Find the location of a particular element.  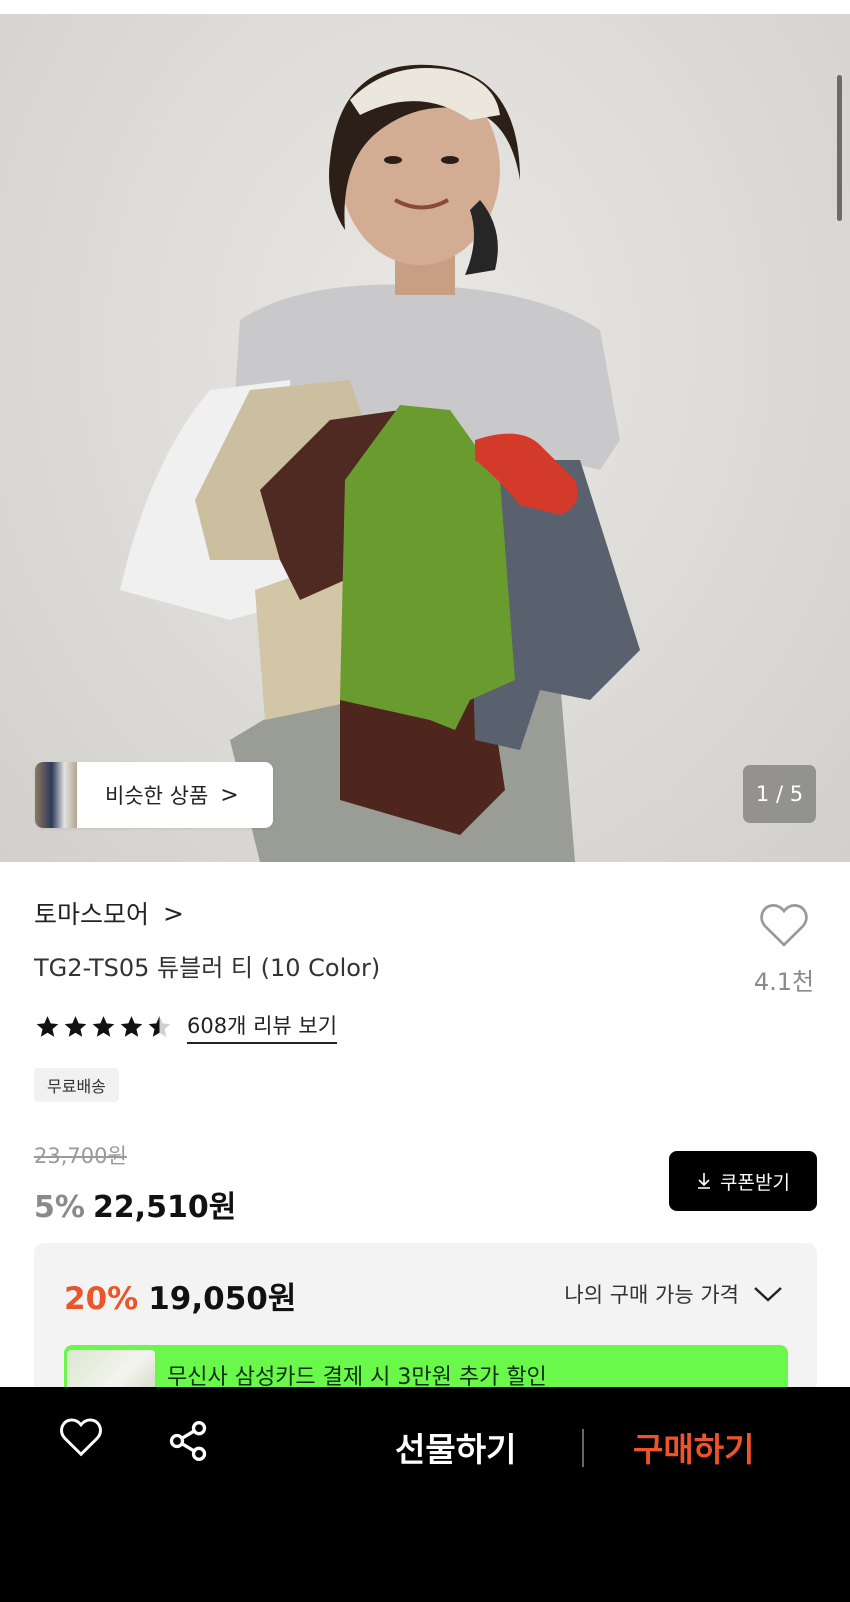

review-link: 608개 리뷰 보기 is located at coordinates (262, 1027).